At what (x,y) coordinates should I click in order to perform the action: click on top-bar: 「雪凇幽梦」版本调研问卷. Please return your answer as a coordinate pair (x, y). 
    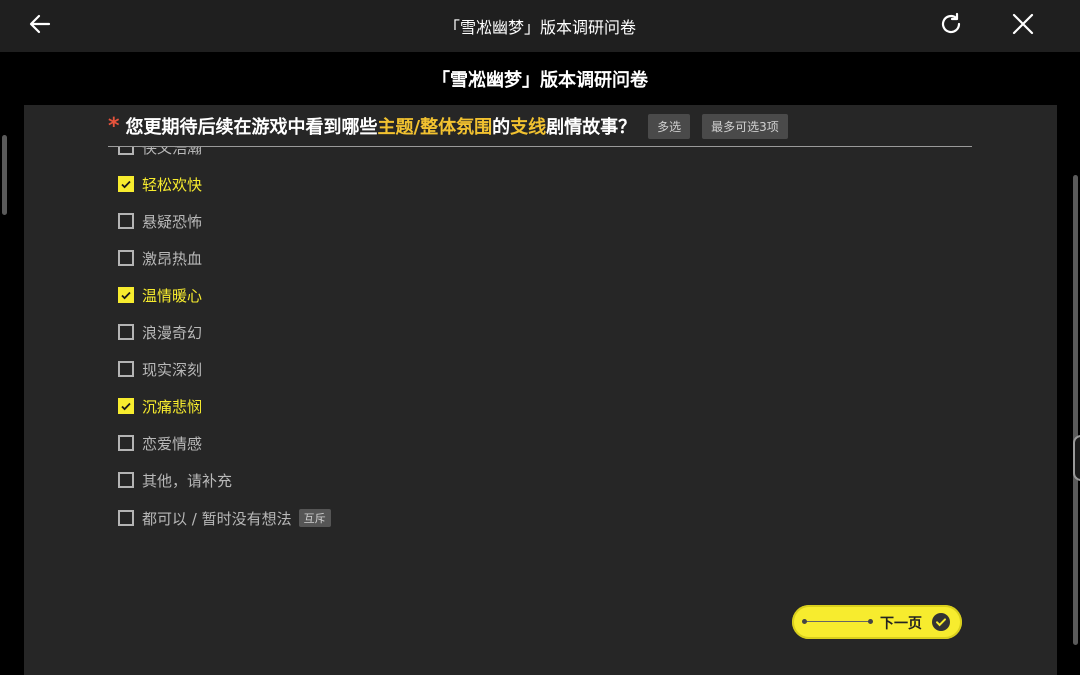
    Looking at the image, I should click on (540, 26).